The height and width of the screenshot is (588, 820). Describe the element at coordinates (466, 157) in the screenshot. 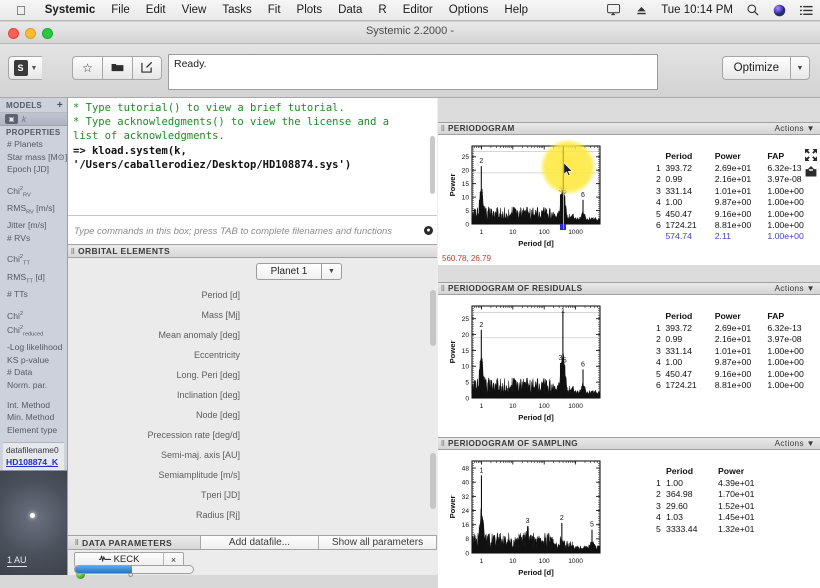

I see `svg-text: 25` at that location.